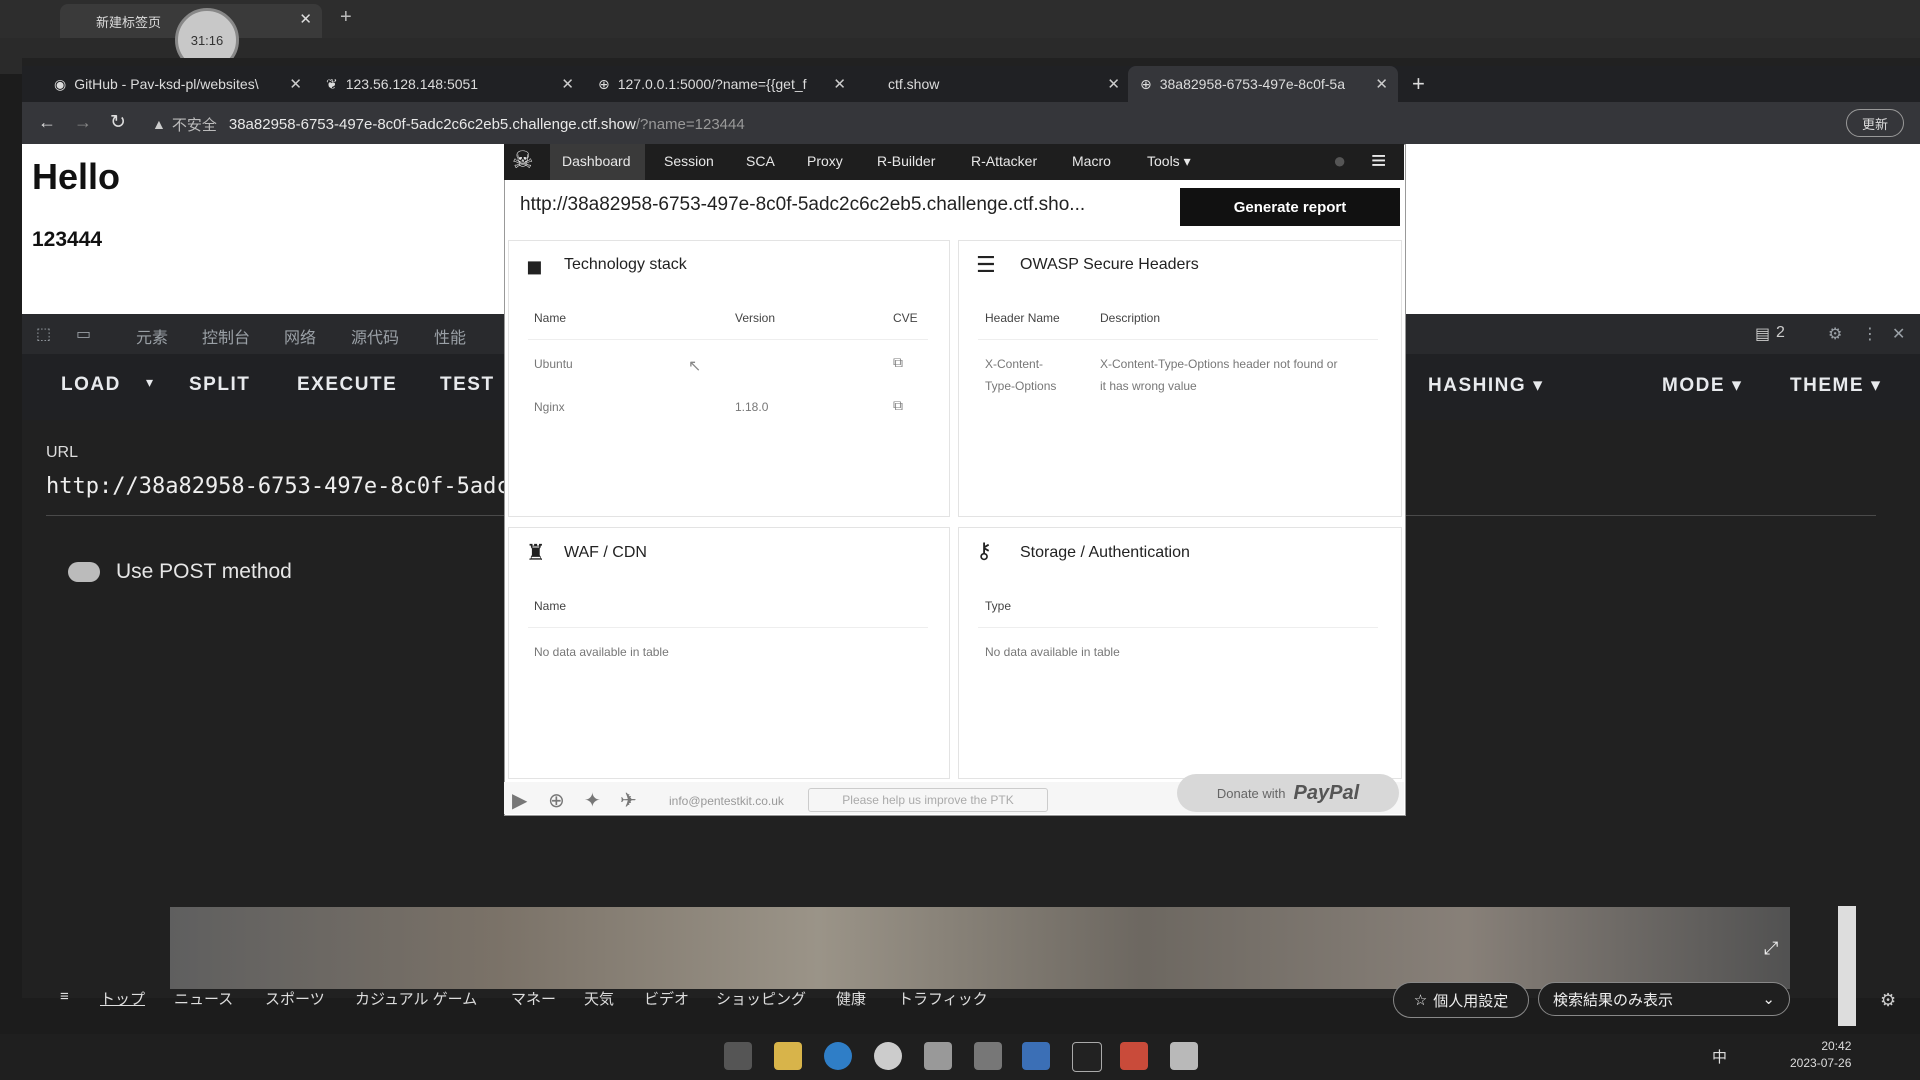 This screenshot has height=1080, width=1920. Describe the element at coordinates (219, 385) in the screenshot. I see `split-button: SPLIT` at that location.